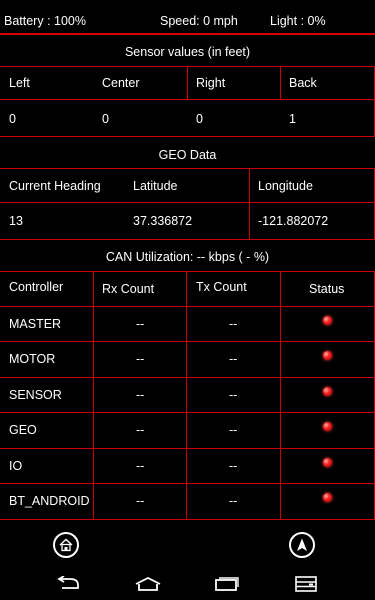 The image size is (375, 600). Describe the element at coordinates (16, 221) in the screenshot. I see `geo-value-heading: 13` at that location.